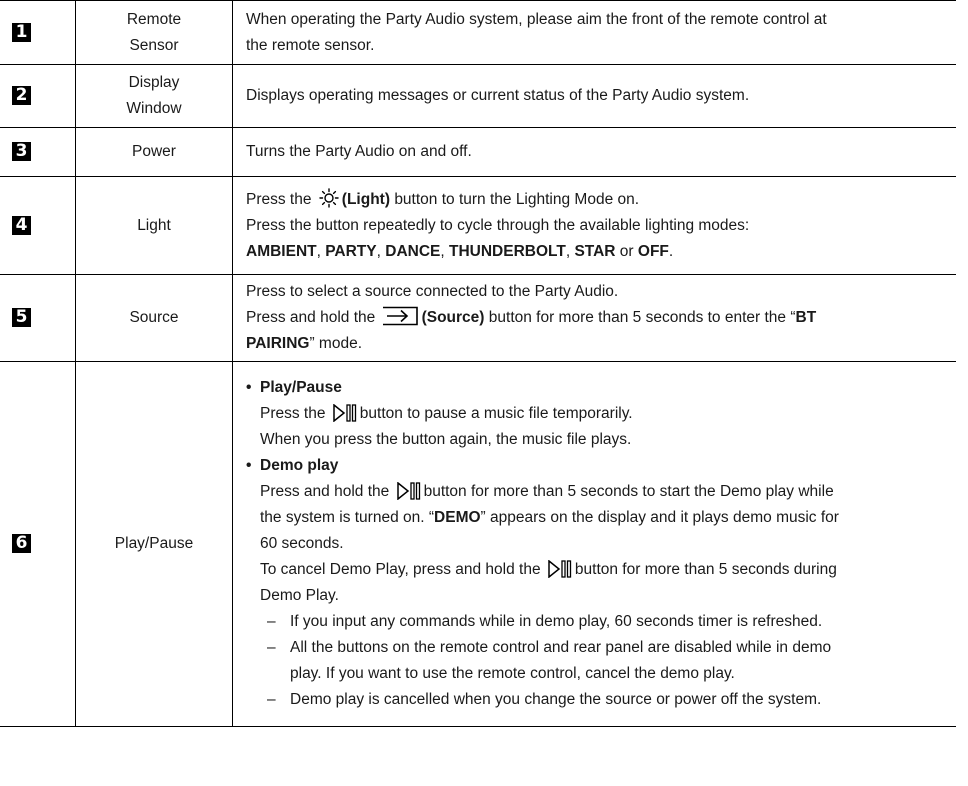 Image resolution: width=968 pixels, height=786 pixels. Describe the element at coordinates (365, 199) in the screenshot. I see `light-label: (Light)` at that location.